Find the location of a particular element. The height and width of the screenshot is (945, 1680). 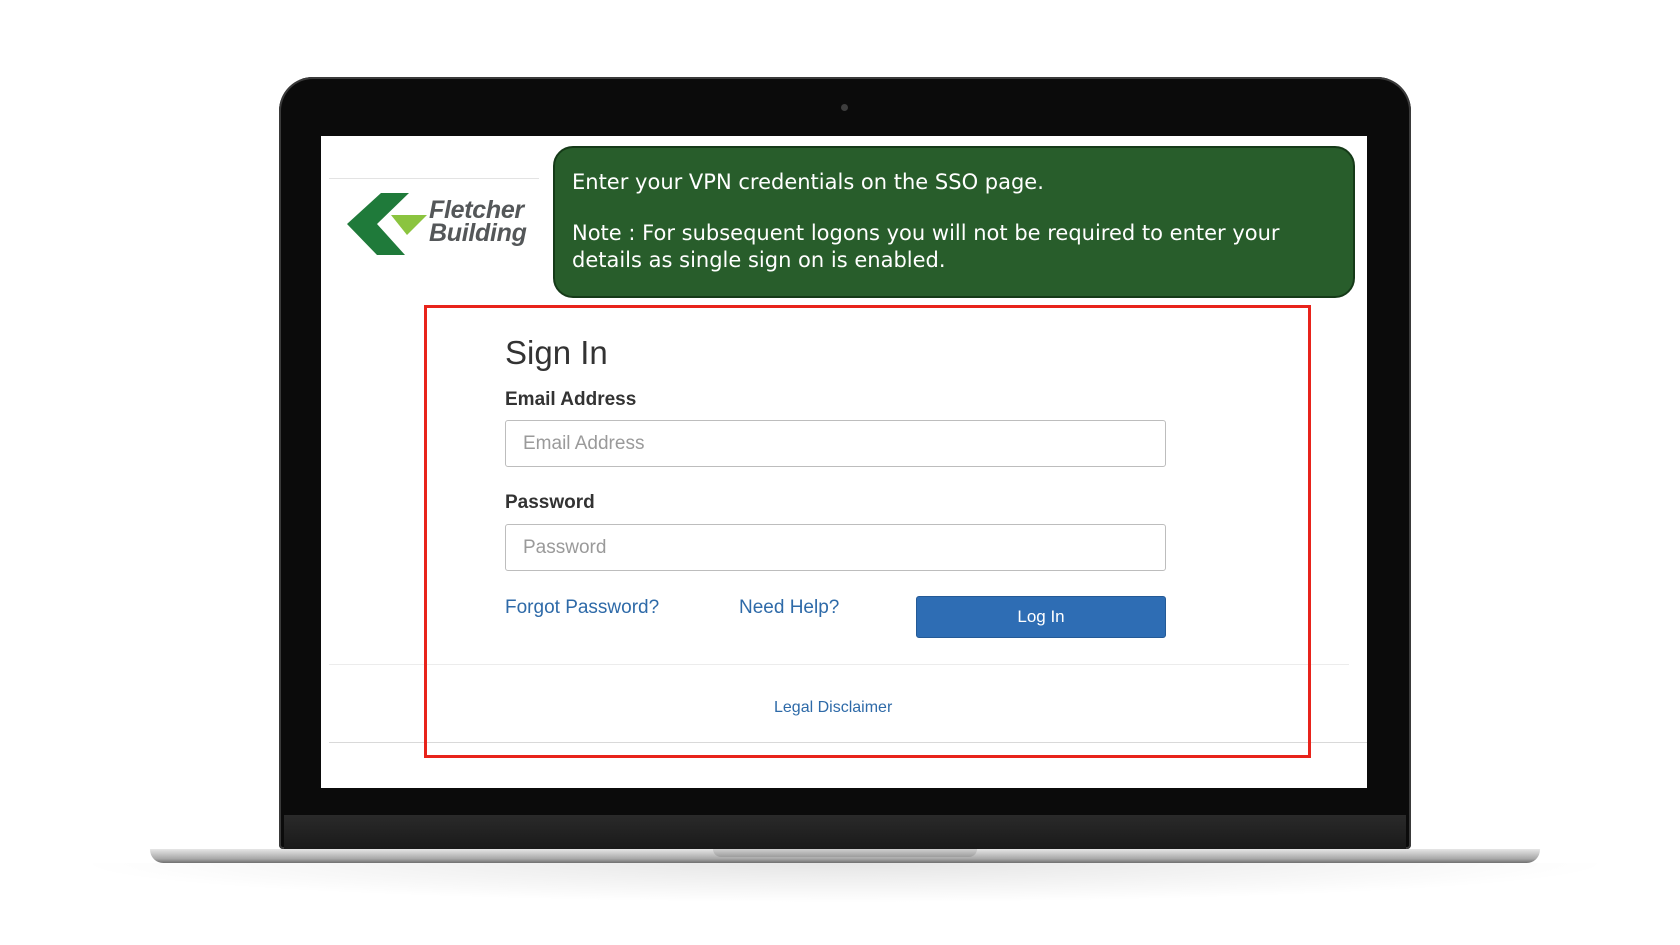

chevron-logo-icon is located at coordinates (387, 224).